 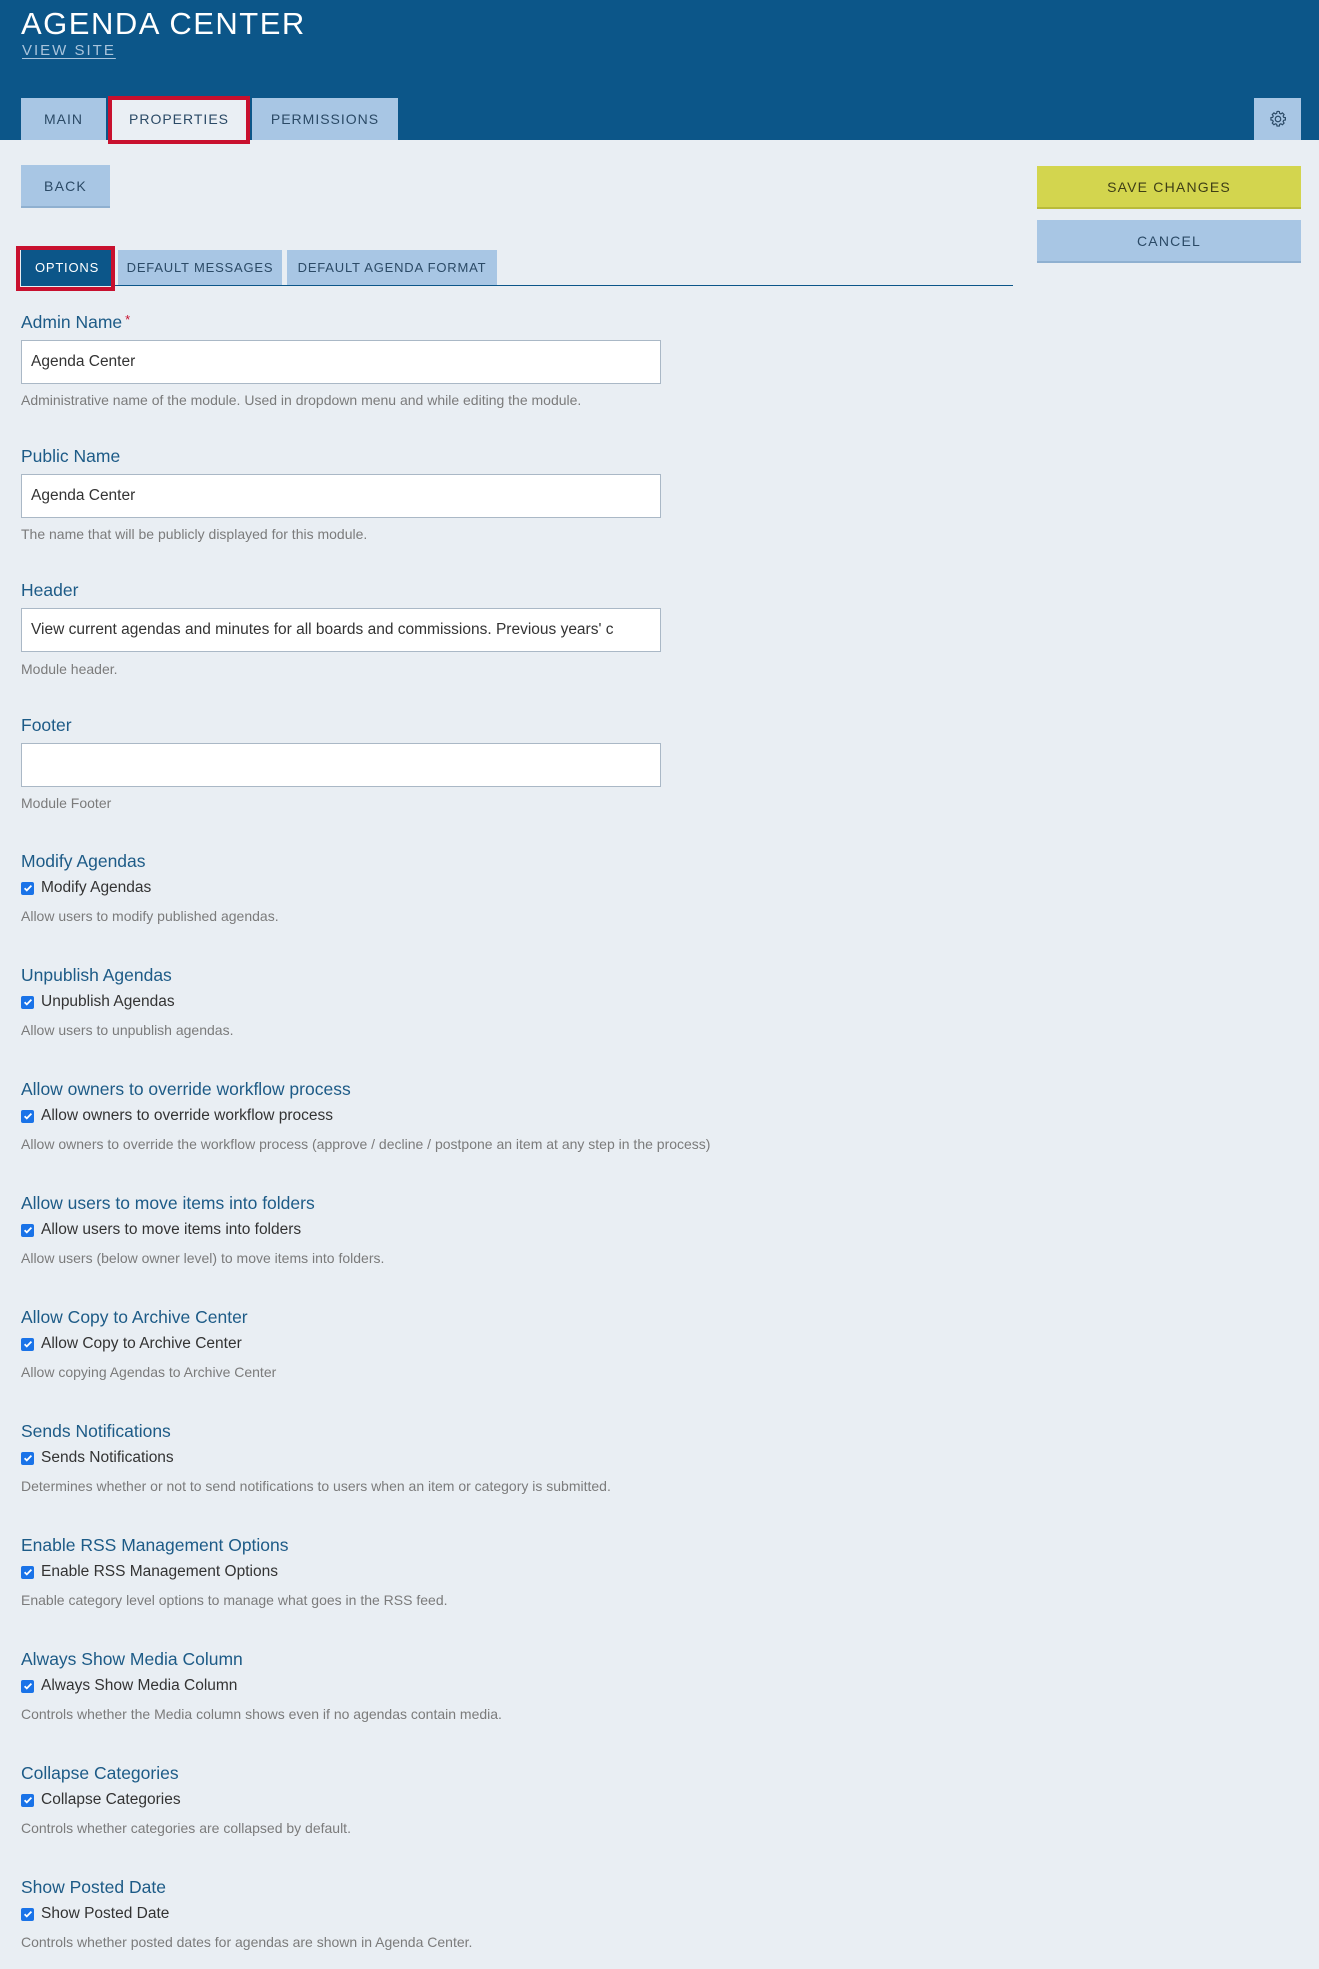 I want to click on tab-main: MAIN, so click(x=63, y=119).